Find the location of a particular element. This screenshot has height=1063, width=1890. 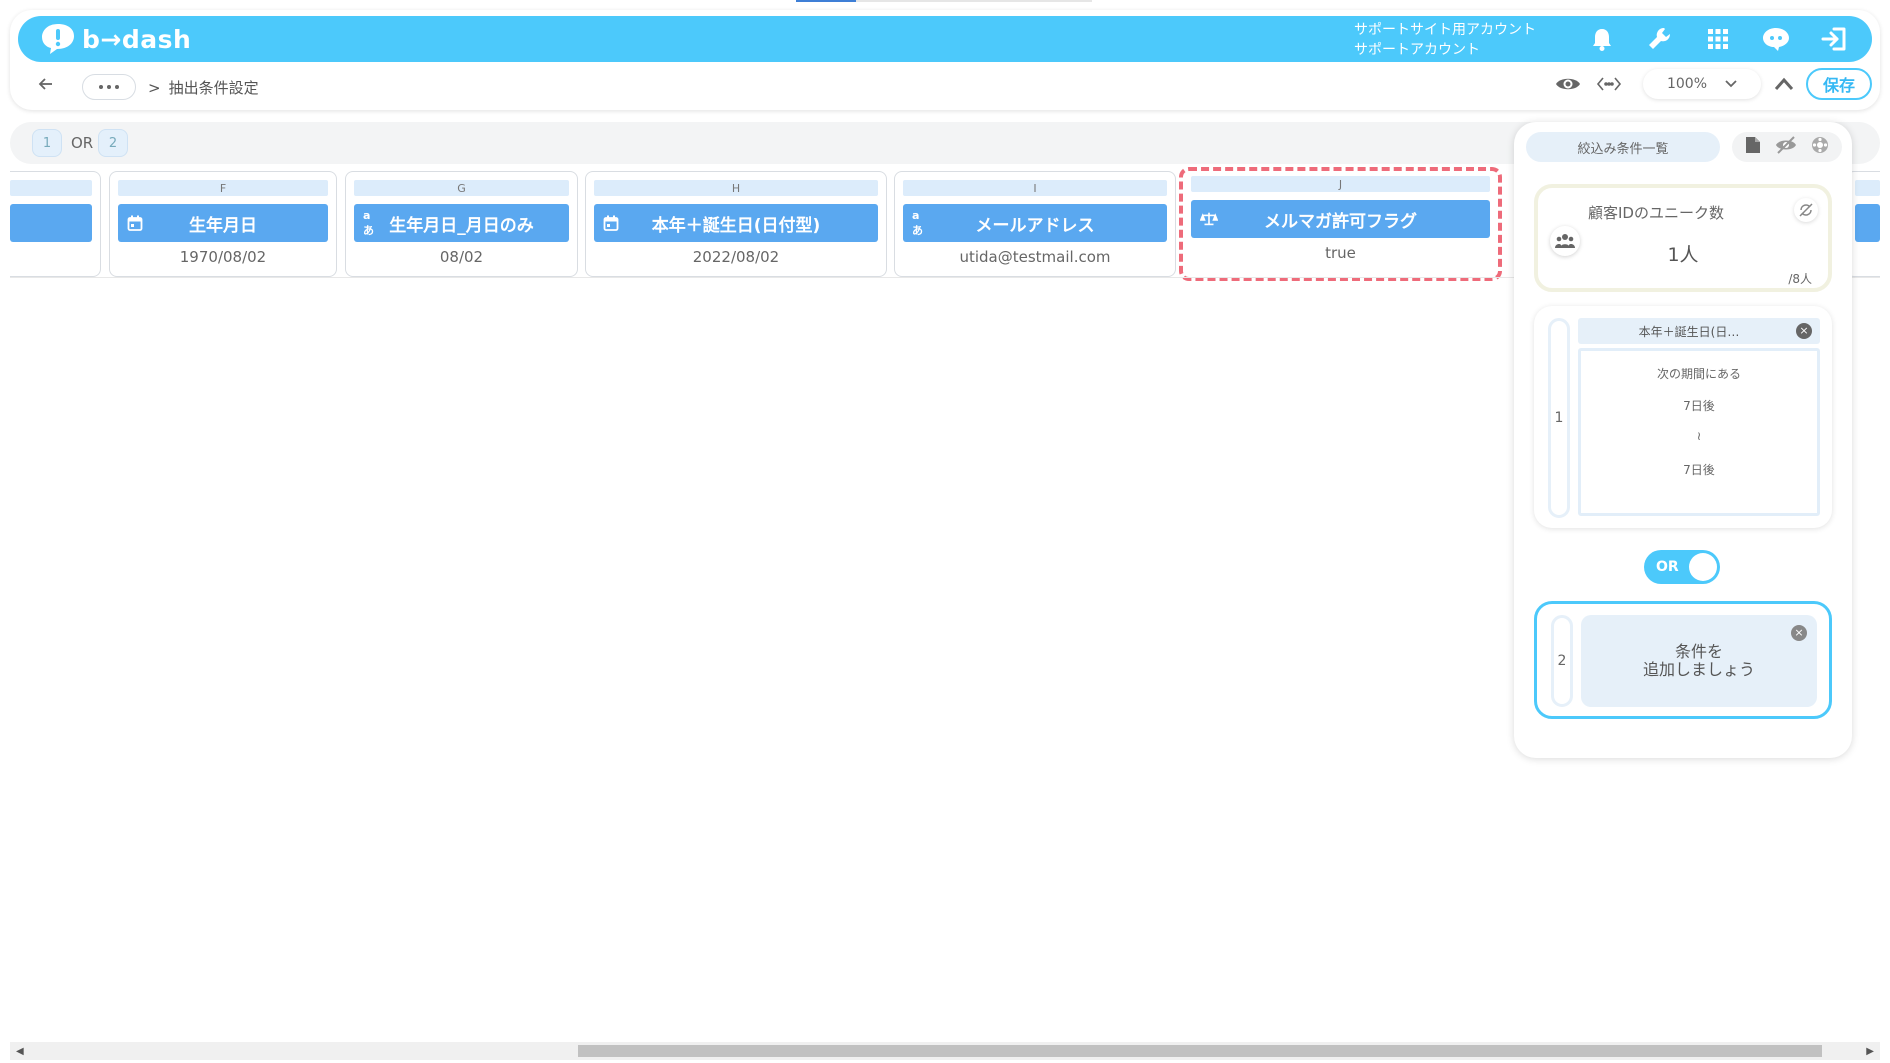

column-chip: 生年月日 is located at coordinates (223, 223).